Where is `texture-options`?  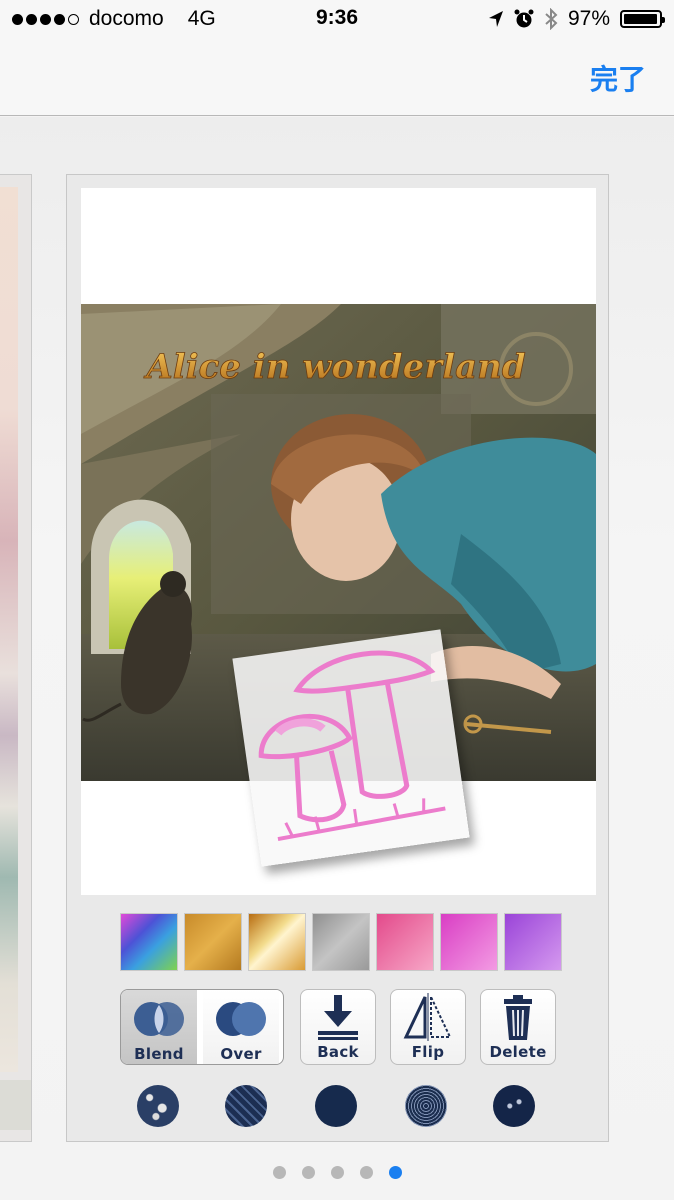 texture-options is located at coordinates (337, 1107).